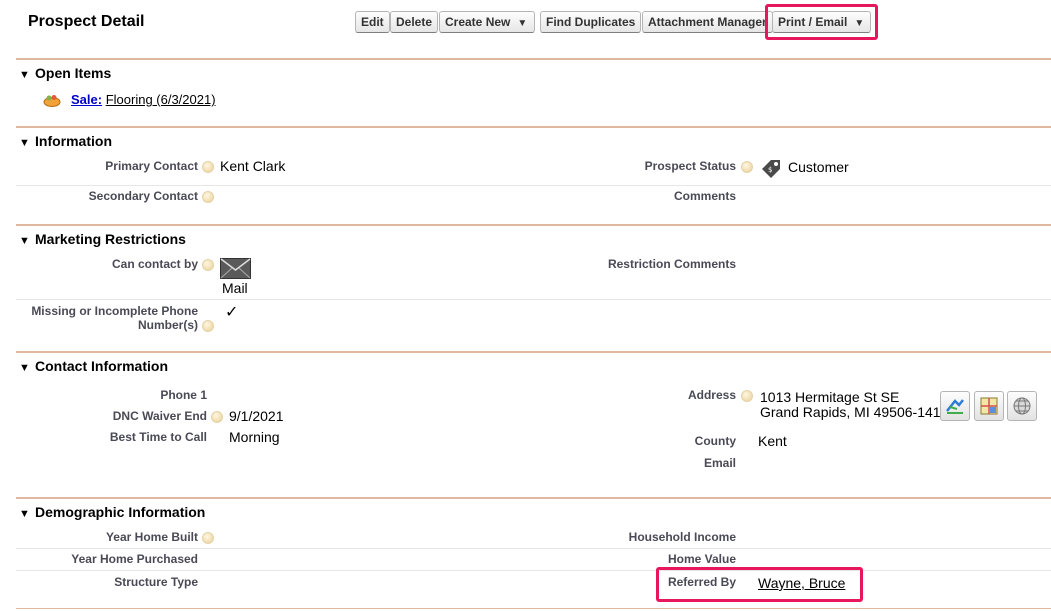 The height and width of the screenshot is (611, 1051). I want to click on find-duplicates-button-label: Find Duplicates, so click(591, 22).